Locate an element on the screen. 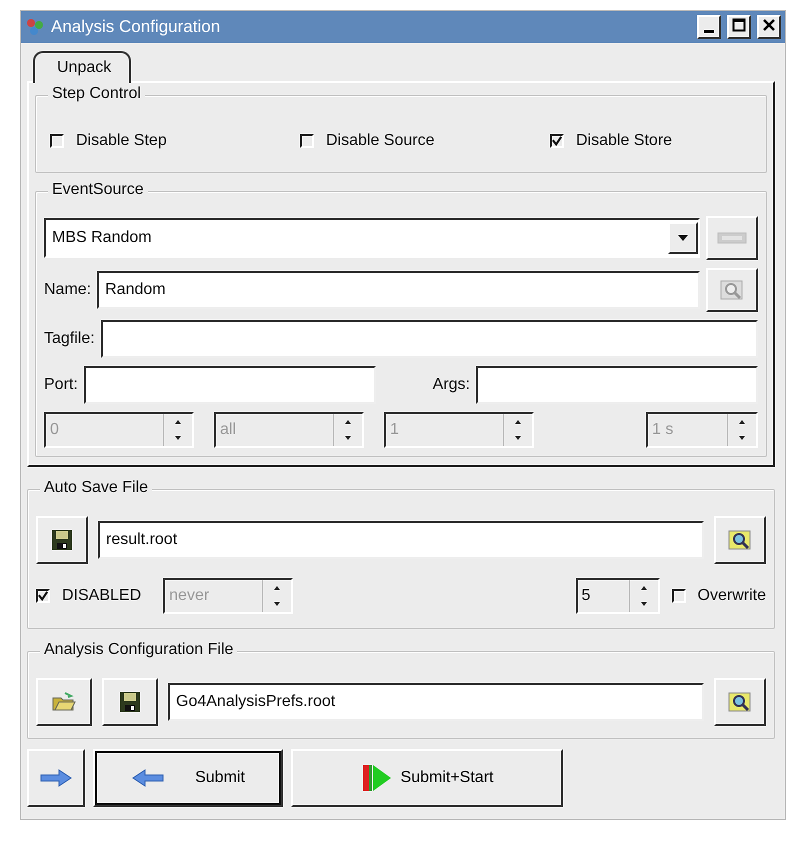 The width and height of the screenshot is (804, 847). device-icon is located at coordinates (732, 238).